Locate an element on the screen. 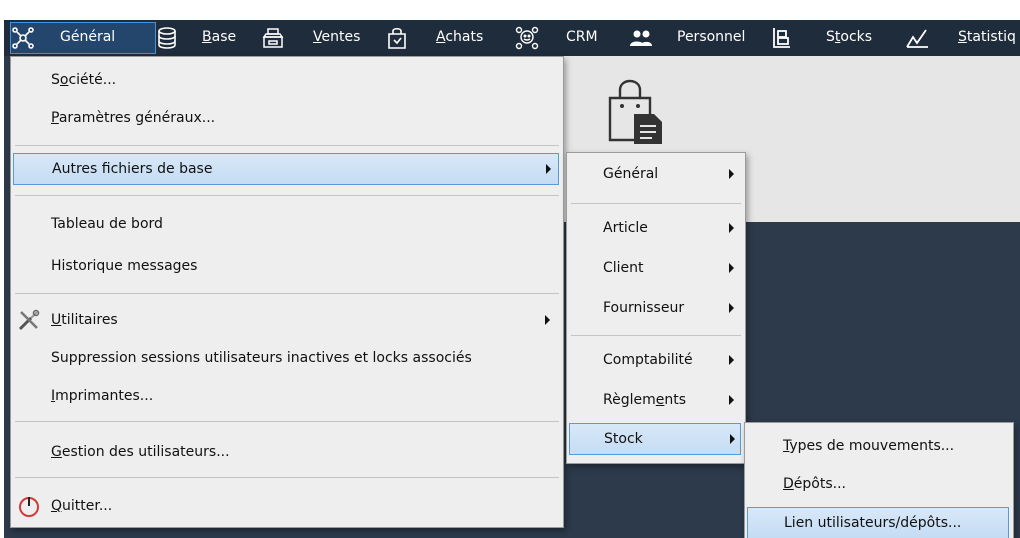 The height and width of the screenshot is (538, 1020). submenu-item-client: Client is located at coordinates (656, 268).